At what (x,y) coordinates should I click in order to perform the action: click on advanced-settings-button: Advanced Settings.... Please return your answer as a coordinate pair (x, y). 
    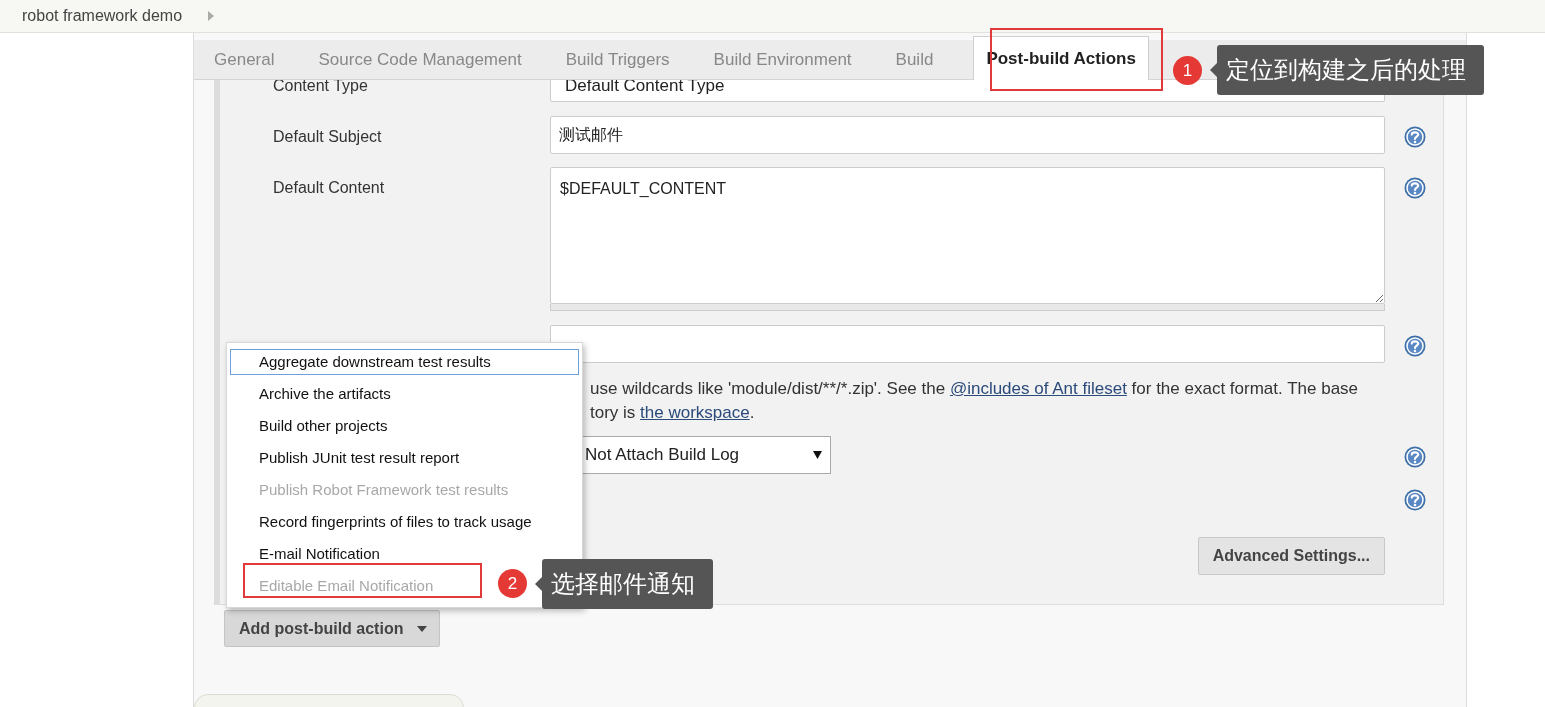
    Looking at the image, I should click on (1291, 556).